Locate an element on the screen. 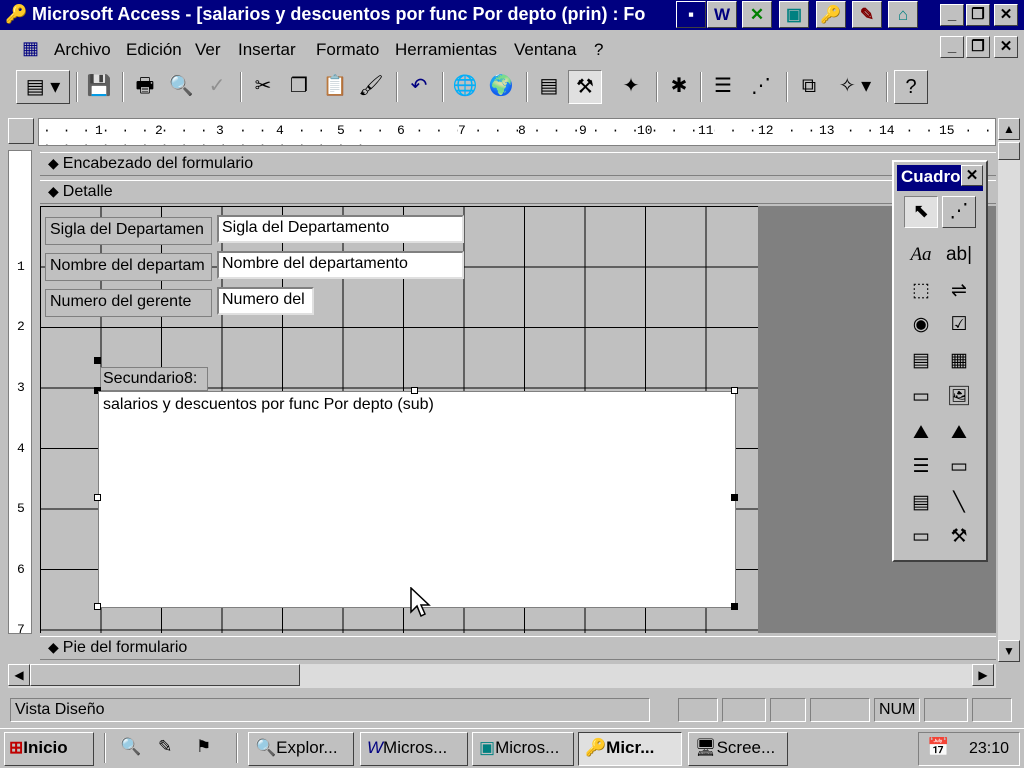 The image size is (1024, 768). detail-section-bar: ◆ Detalle is located at coordinates (518, 192).